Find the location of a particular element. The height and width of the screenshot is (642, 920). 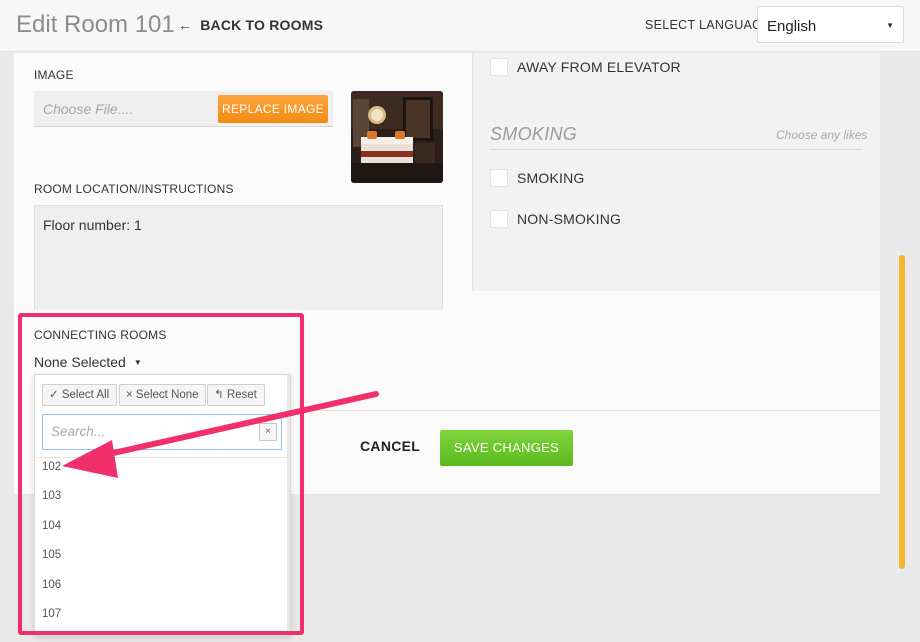

smoking-option-label: SMOKING is located at coordinates (551, 178).